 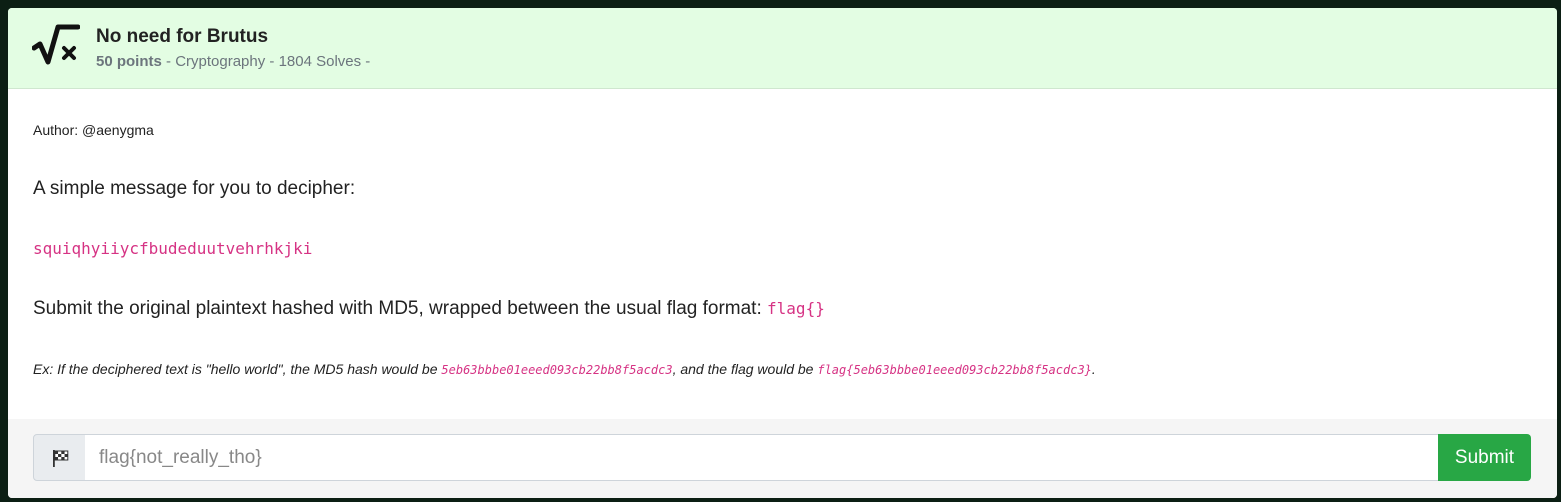 What do you see at coordinates (266, 61) in the screenshot?
I see `challenge-category-solves: - Cryptography - 1804 Solves -` at bounding box center [266, 61].